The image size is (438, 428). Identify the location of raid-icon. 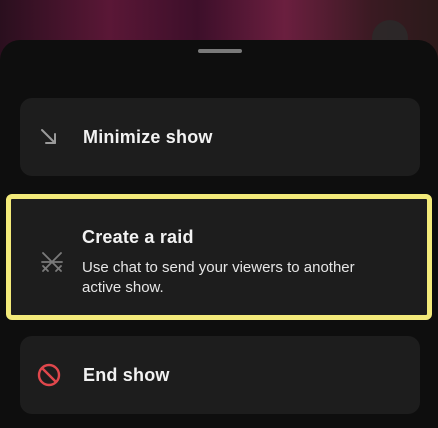
(52, 262).